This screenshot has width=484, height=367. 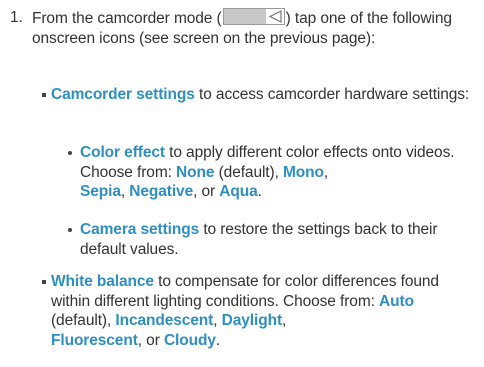 What do you see at coordinates (16, 17) in the screenshot?
I see `step-number: 1.` at bounding box center [16, 17].